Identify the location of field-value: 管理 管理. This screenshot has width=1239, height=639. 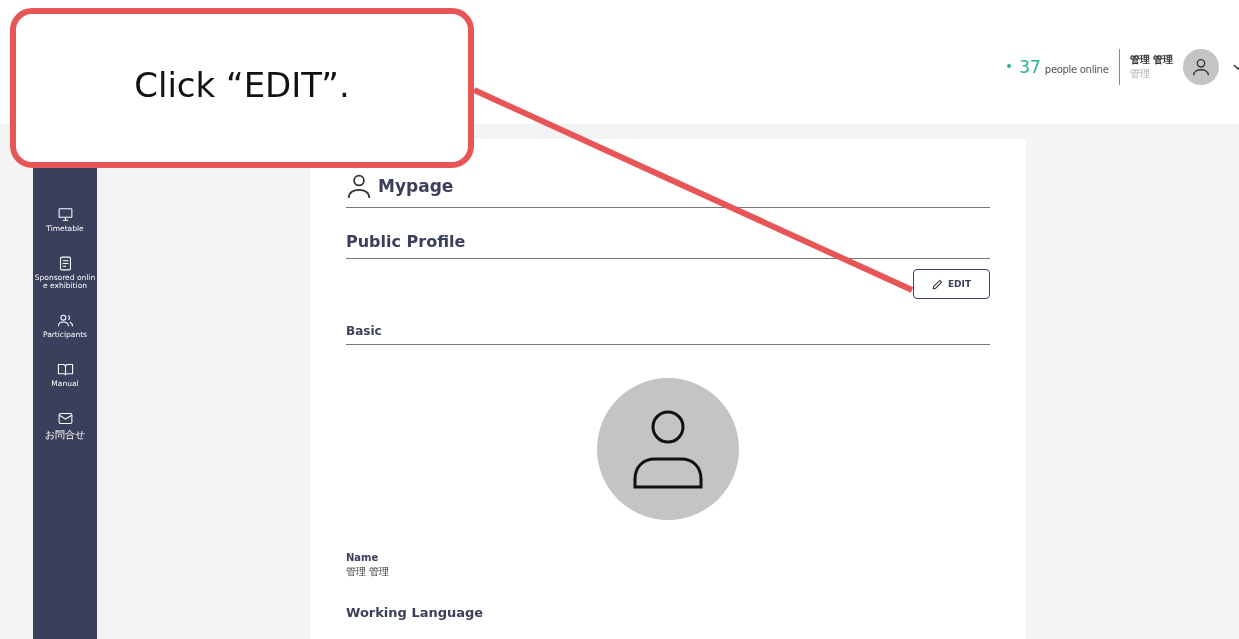
(368, 572).